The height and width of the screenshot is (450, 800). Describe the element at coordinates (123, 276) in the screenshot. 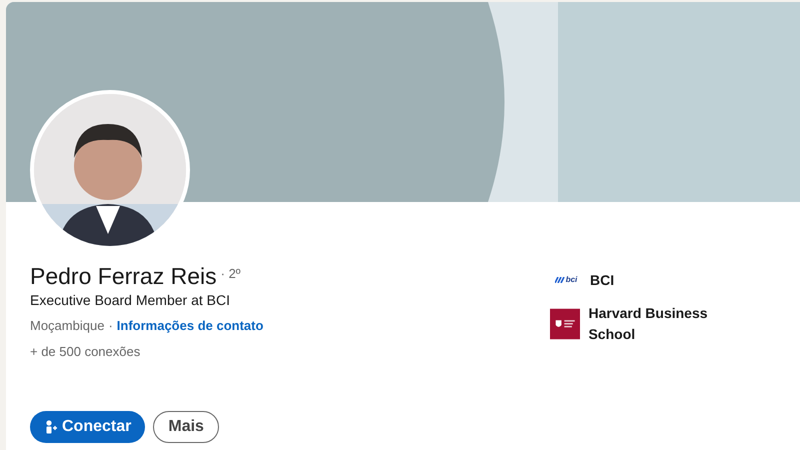

I see `profile-name: Pedro Ferraz Reis` at that location.